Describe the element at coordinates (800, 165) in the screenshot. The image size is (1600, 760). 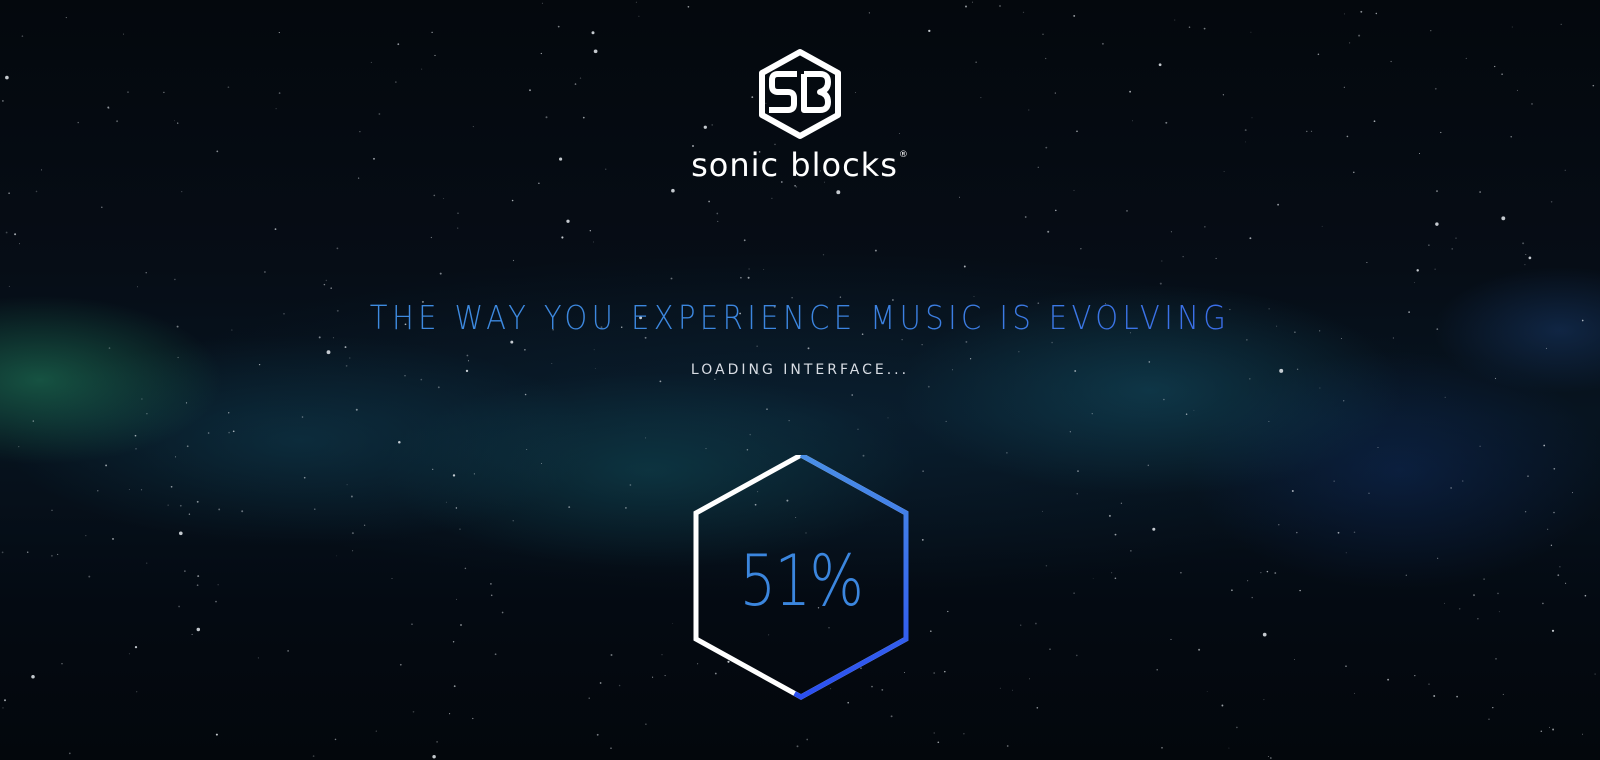
I see `brand-name: sonic blocks®` at that location.